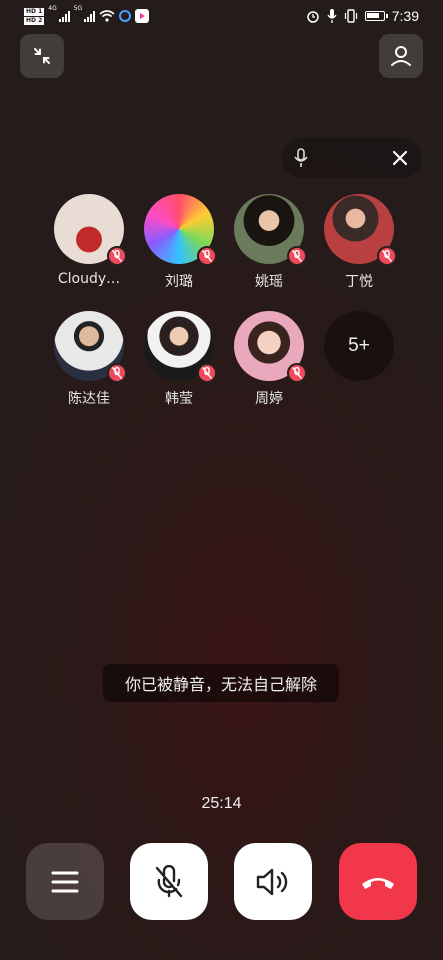 The width and height of the screenshot is (443, 960). I want to click on microphone-button, so click(169, 881).